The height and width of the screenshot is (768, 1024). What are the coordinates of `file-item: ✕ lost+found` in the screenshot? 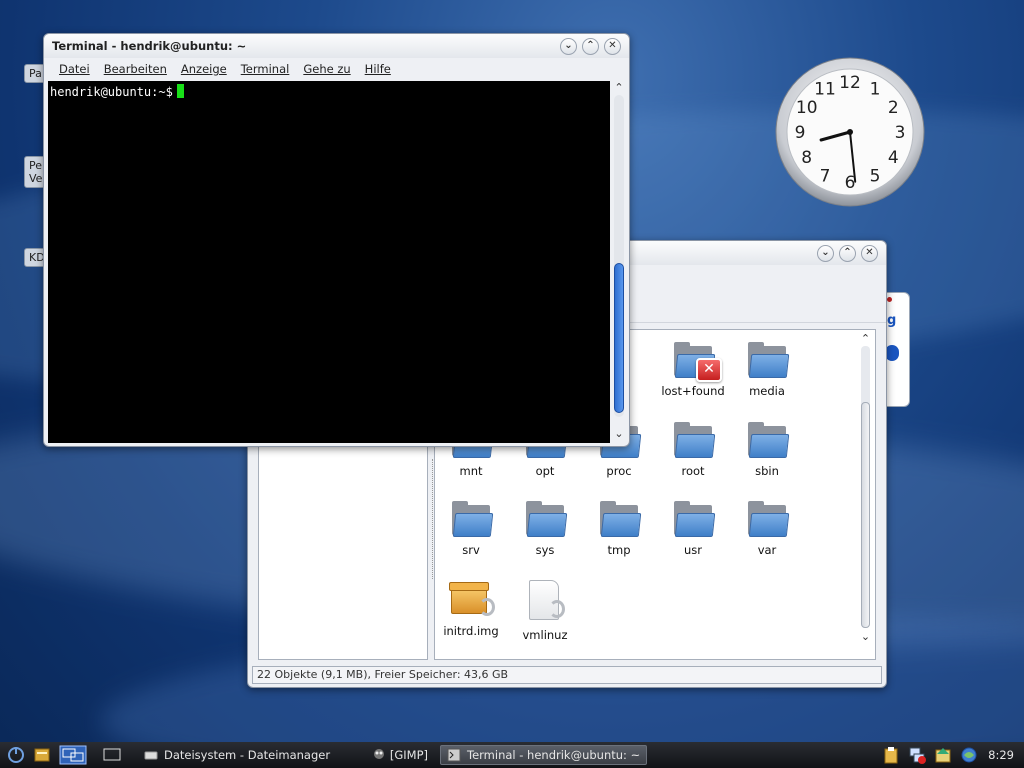 It's located at (693, 370).